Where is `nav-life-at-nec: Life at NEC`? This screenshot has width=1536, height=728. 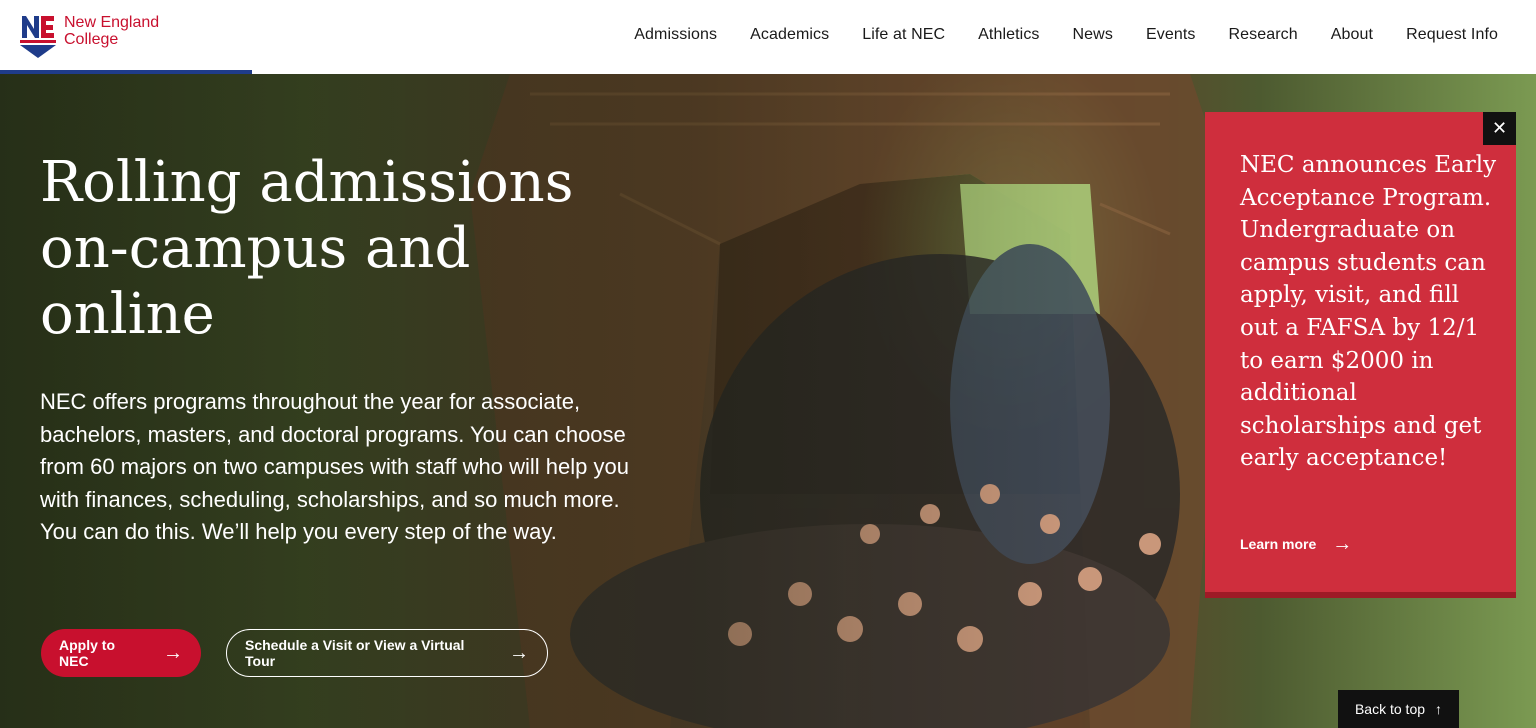
nav-life-at-nec: Life at NEC is located at coordinates (903, 35).